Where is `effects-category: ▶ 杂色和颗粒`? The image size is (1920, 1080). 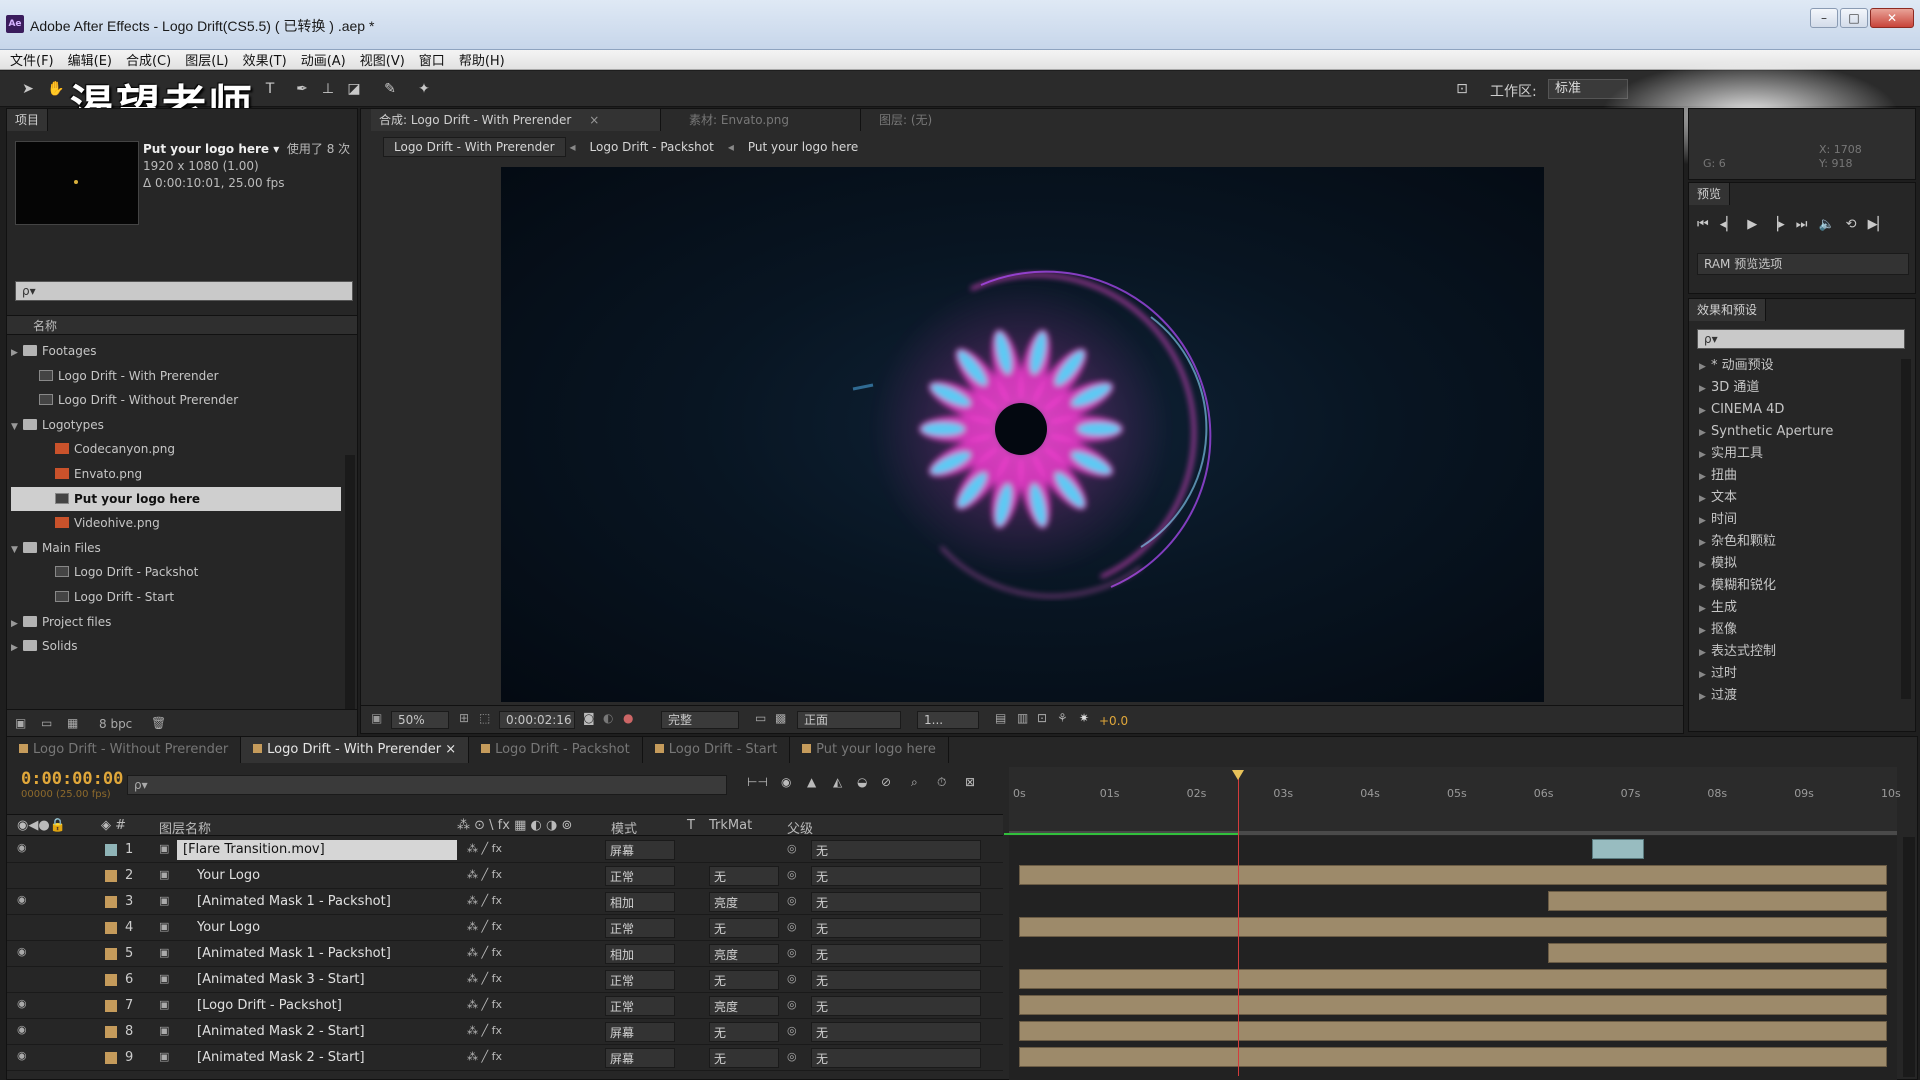
effects-category: ▶ 杂色和颗粒 is located at coordinates (1799, 542).